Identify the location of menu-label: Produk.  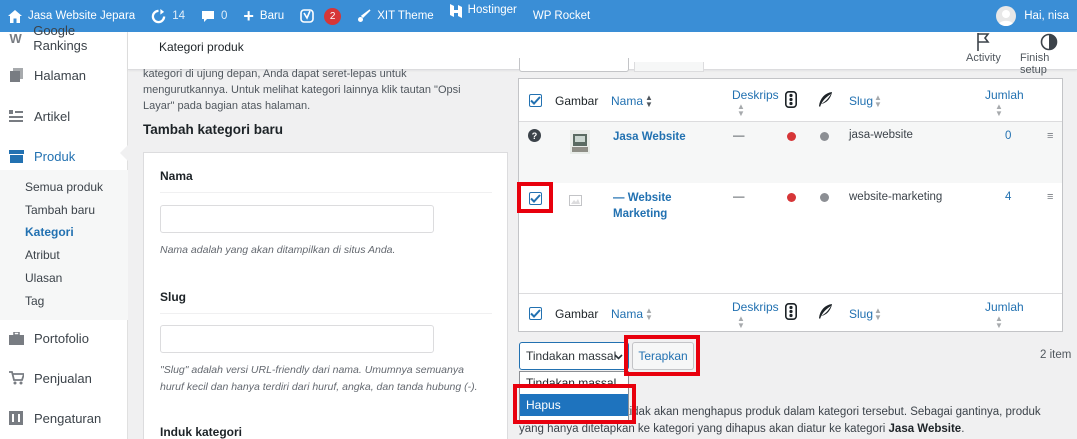
(55, 156).